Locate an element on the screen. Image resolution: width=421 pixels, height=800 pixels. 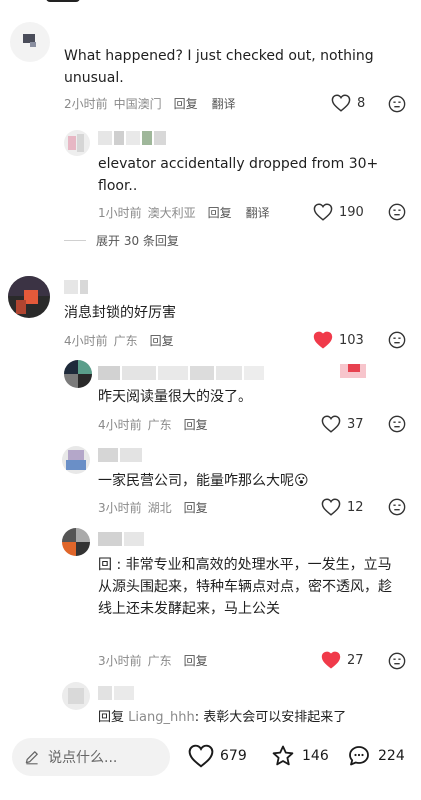
blurred-tag is located at coordinates (353, 371).